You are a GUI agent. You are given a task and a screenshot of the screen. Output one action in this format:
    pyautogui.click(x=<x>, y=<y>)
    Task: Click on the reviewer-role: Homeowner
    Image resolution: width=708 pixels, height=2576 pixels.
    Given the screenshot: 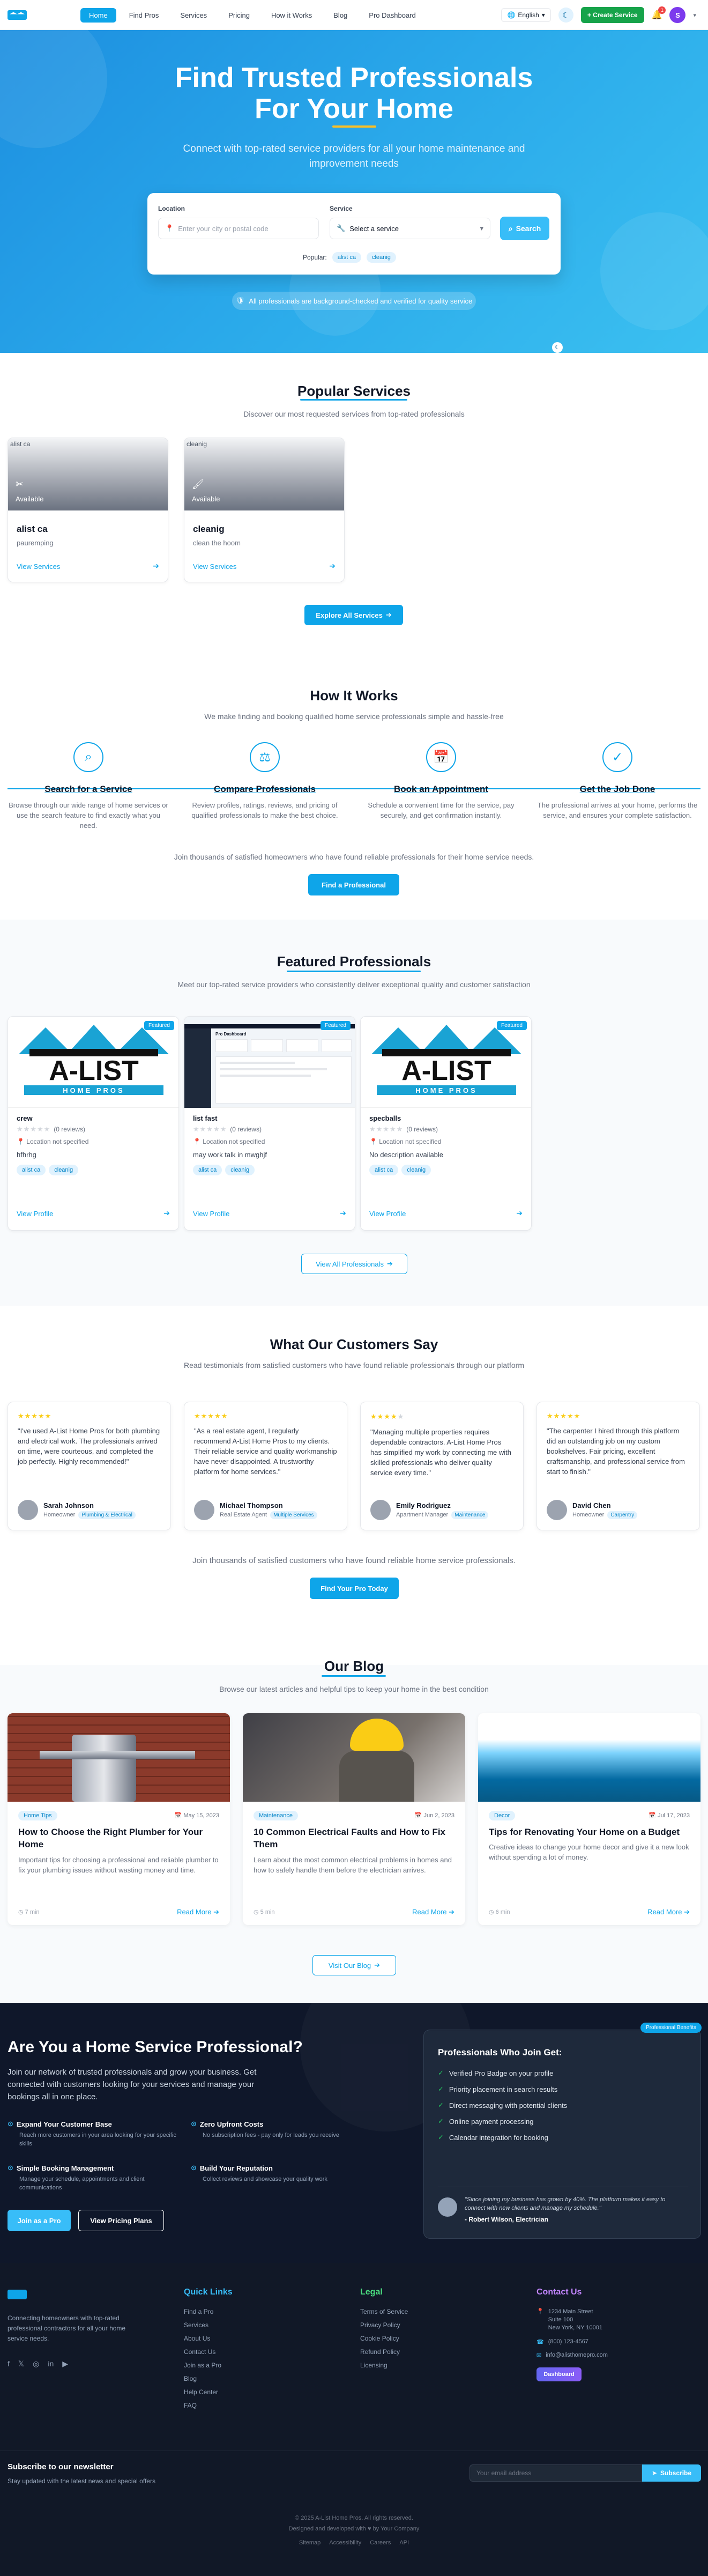 What is the action you would take?
    pyautogui.click(x=588, y=1515)
    